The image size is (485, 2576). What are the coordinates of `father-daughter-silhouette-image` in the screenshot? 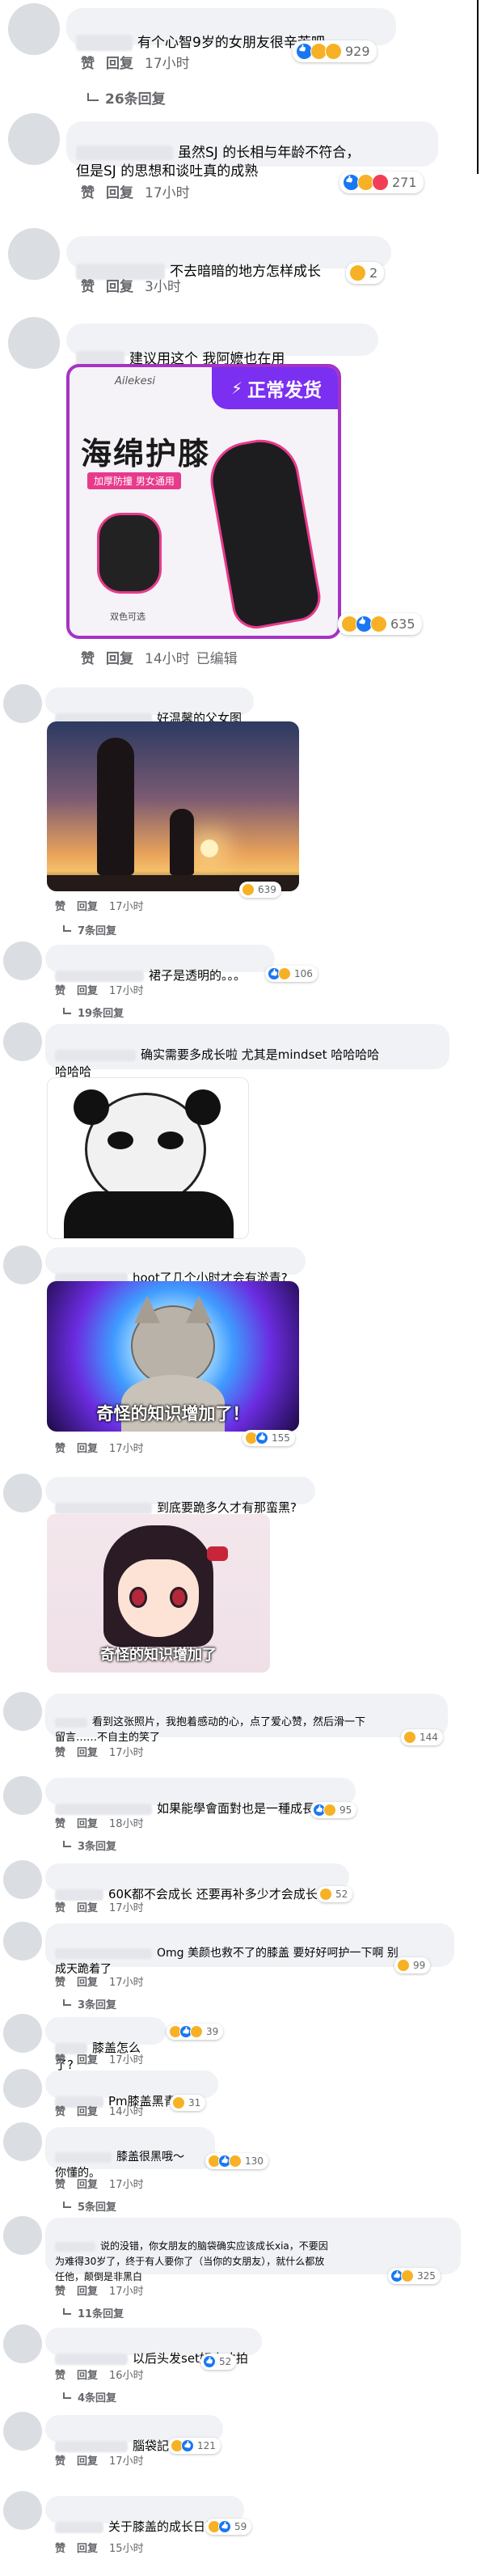 It's located at (173, 806).